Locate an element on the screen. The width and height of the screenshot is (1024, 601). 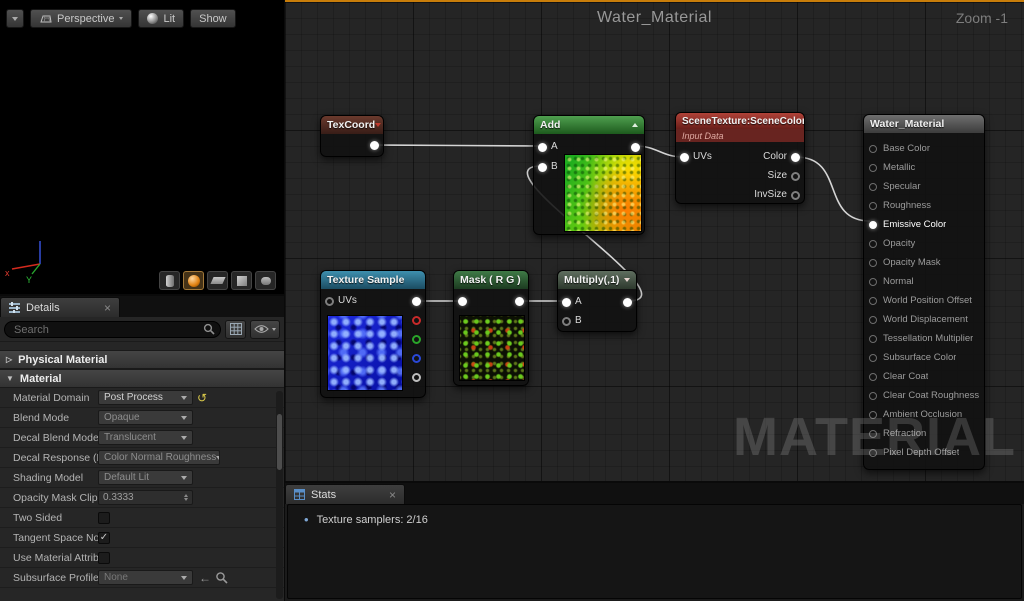
decal-blend-mode-dropdown: Translucent is located at coordinates (145, 437).